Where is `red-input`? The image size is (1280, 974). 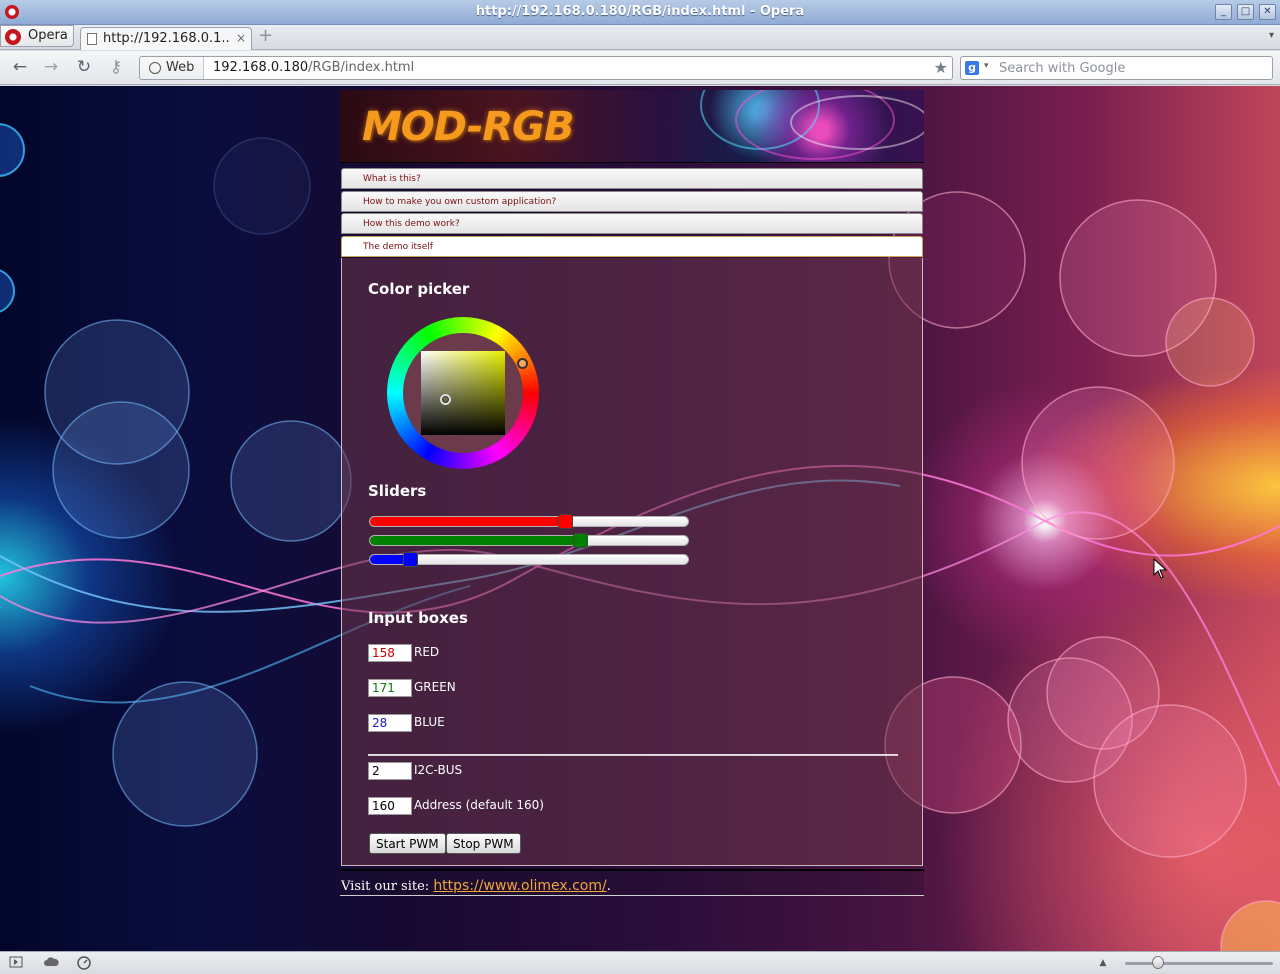
red-input is located at coordinates (390, 653).